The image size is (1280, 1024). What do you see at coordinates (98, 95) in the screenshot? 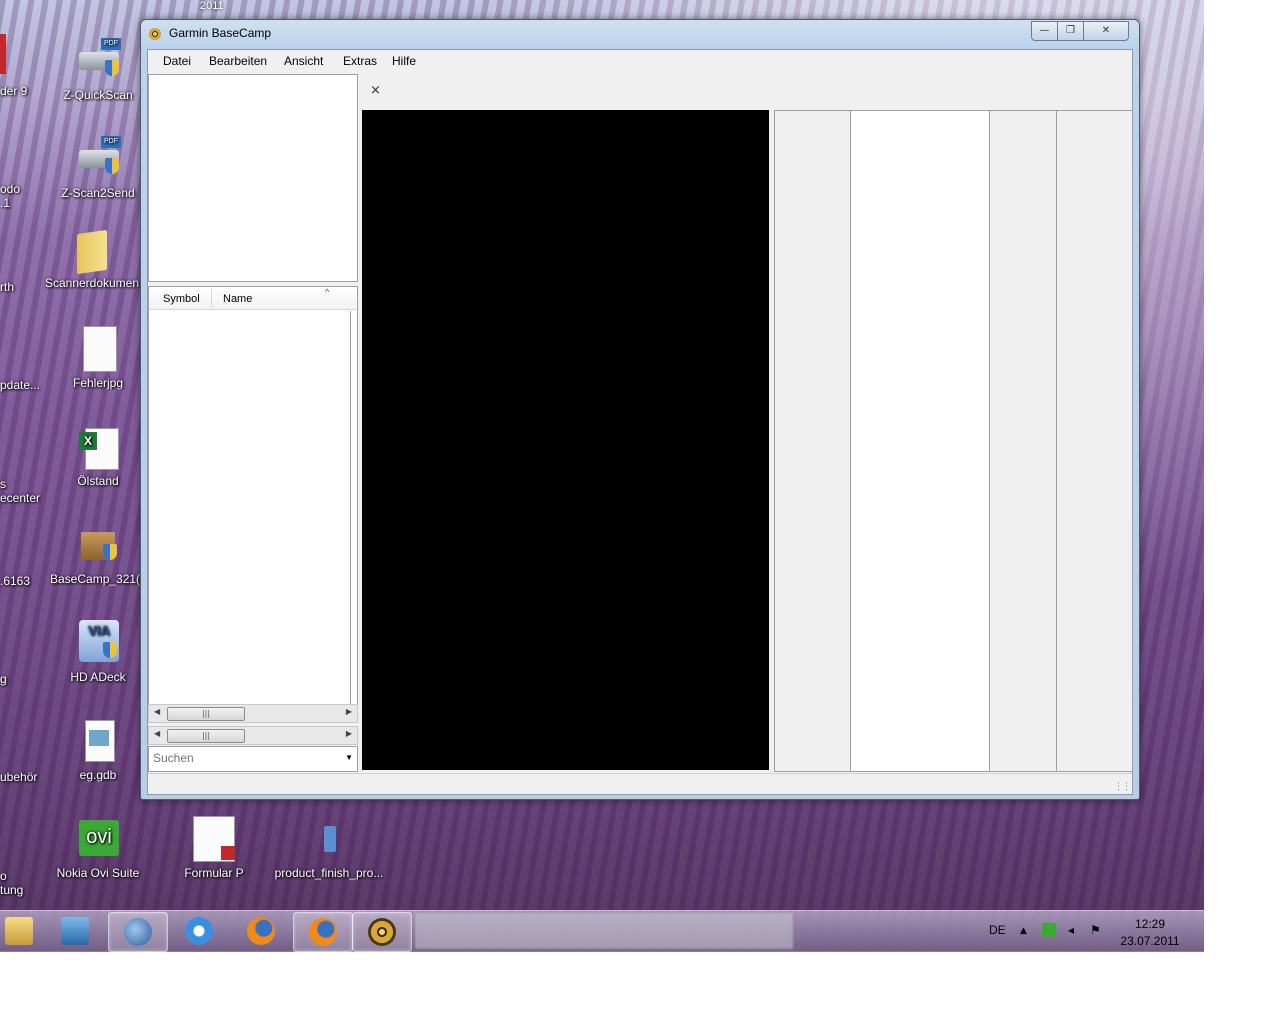
I see `desktop-icon-label: Z-QuickScan` at bounding box center [98, 95].